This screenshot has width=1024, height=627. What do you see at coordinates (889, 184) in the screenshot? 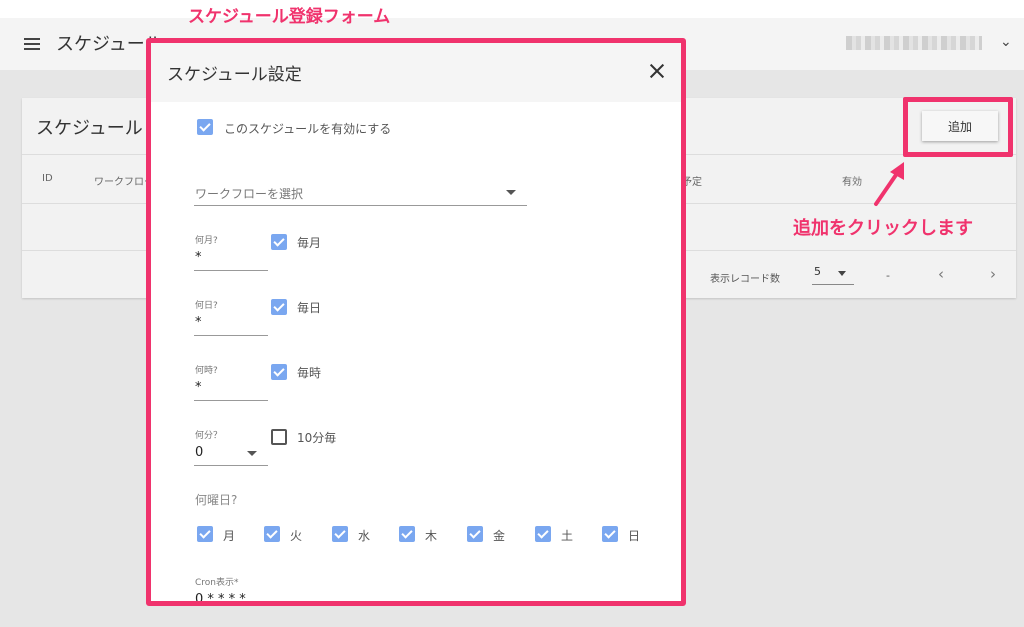
I see `annotation-arrow-icon` at bounding box center [889, 184].